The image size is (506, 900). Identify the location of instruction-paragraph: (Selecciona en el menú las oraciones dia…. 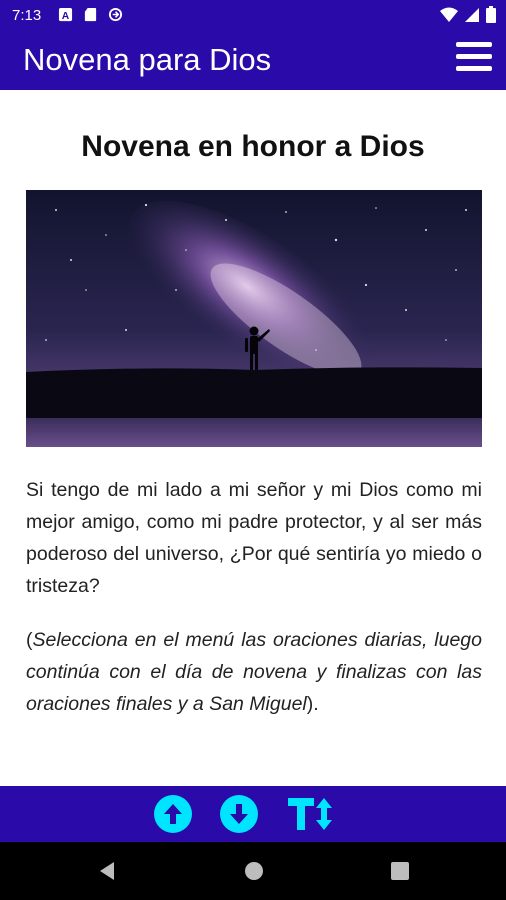
(254, 672).